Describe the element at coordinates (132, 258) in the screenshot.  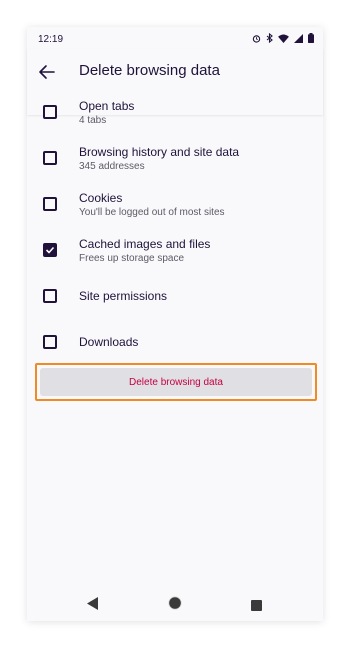
I see `option-sublabel: Frees up storage space` at that location.